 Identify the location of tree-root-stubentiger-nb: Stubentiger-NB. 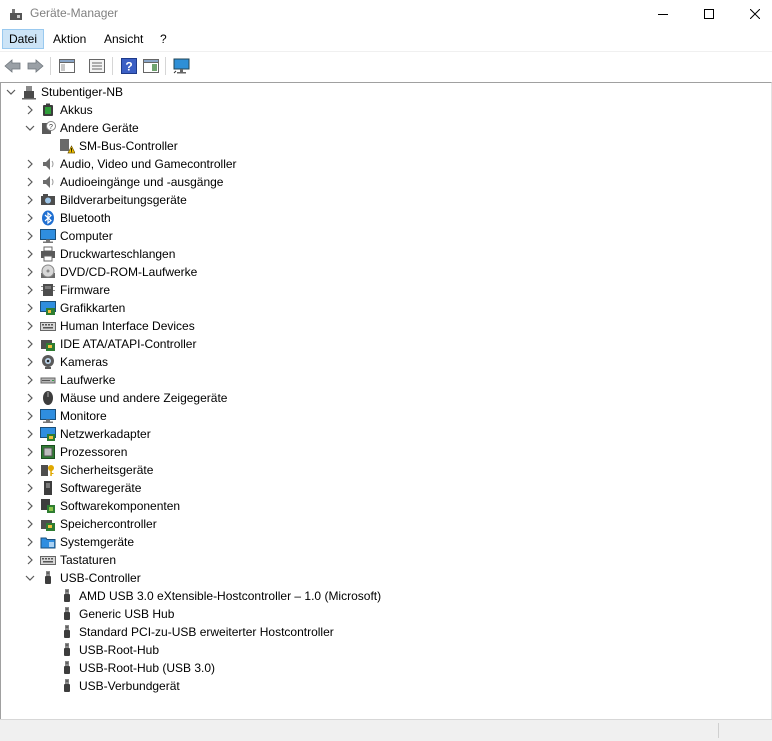
(64, 92).